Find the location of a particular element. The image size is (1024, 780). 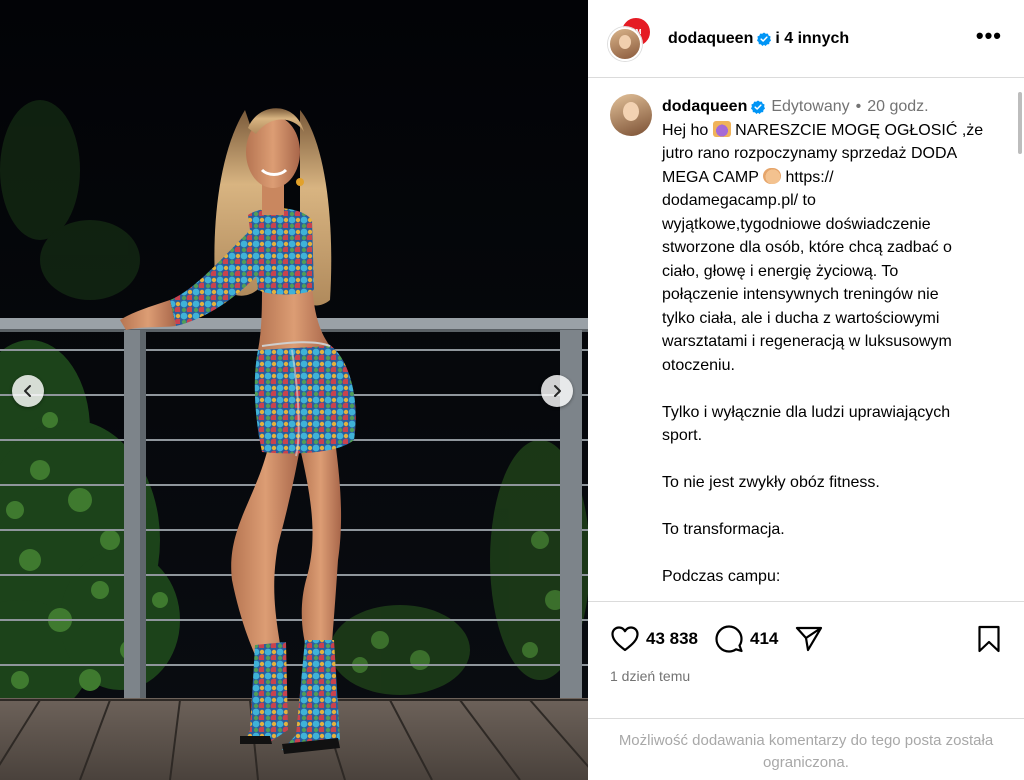

caption-line: MEGA CAMP https:// is located at coordinates (748, 176).